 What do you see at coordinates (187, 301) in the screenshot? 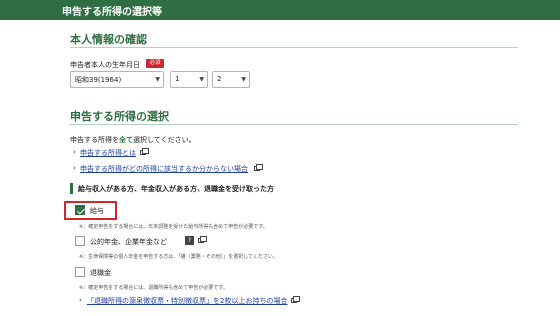
I see `link-multiple-withholding-slips: 「退職所得の源泉徴収票・特別徴収票」を2枚以上お持ちの場合` at bounding box center [187, 301].